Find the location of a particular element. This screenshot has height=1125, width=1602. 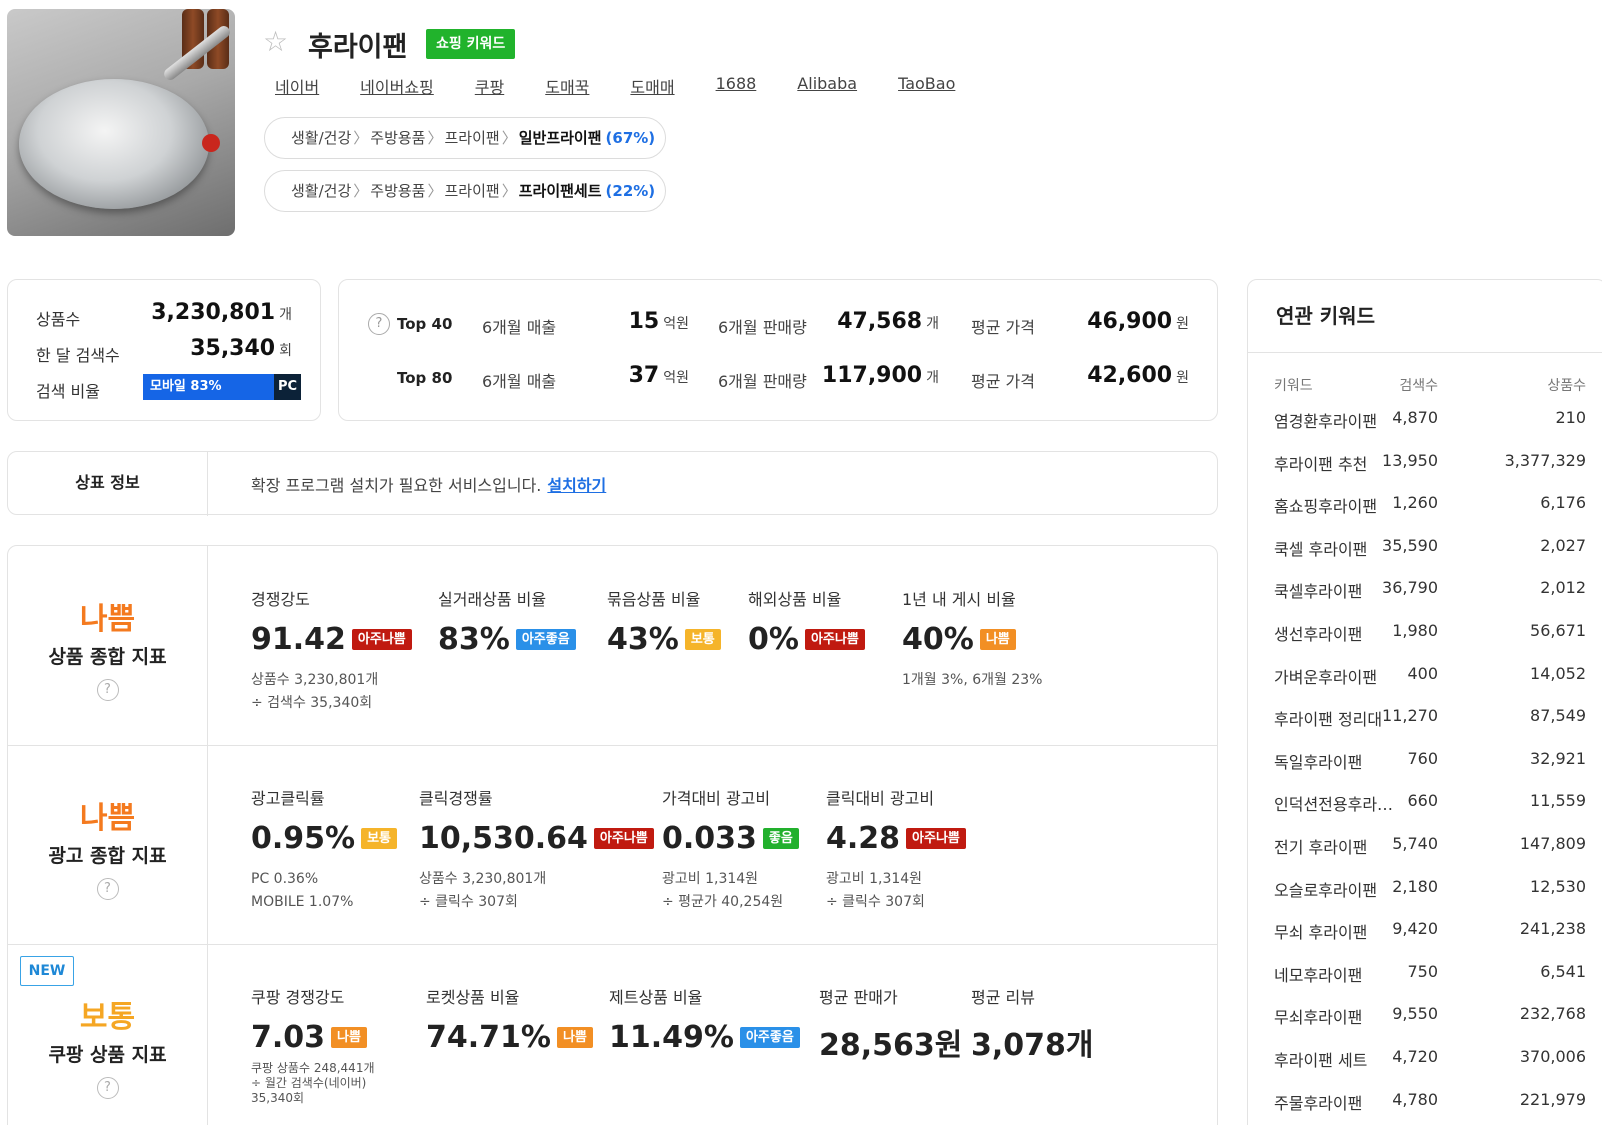

related-search-count: 35,590 is located at coordinates (1410, 545).